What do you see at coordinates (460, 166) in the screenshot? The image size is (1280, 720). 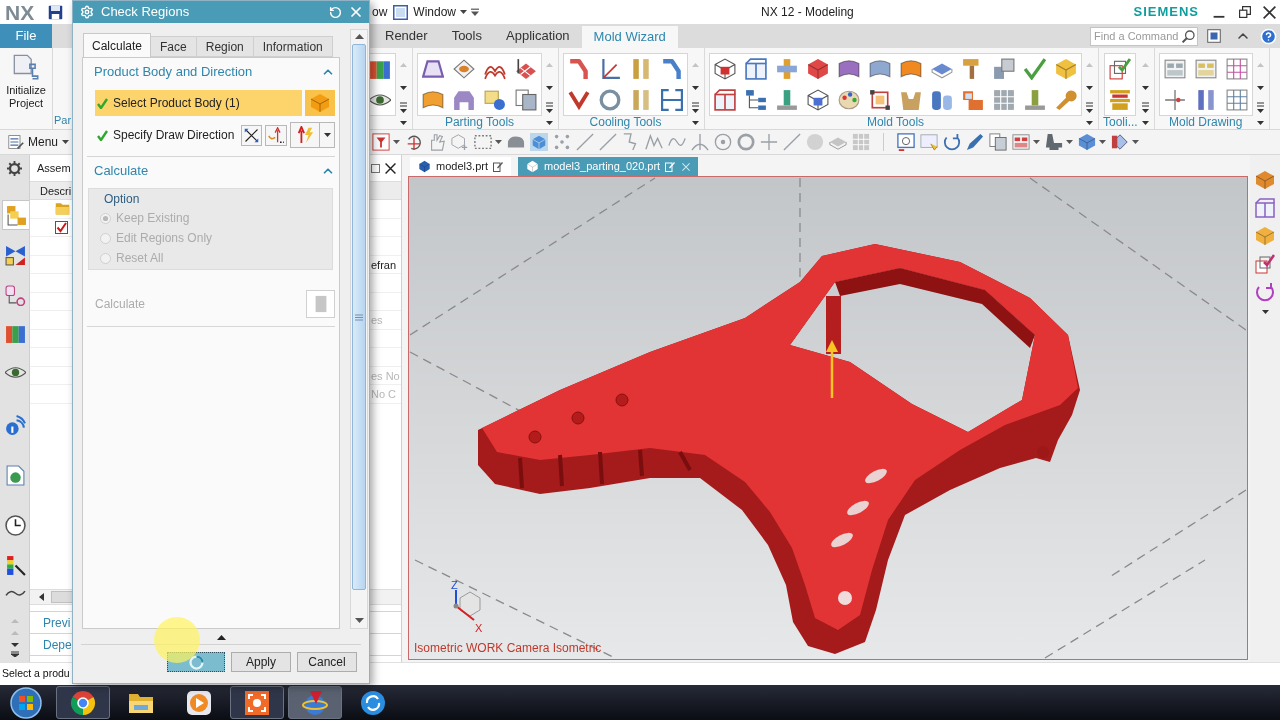 I see `document-tab: model3.prt` at bounding box center [460, 166].